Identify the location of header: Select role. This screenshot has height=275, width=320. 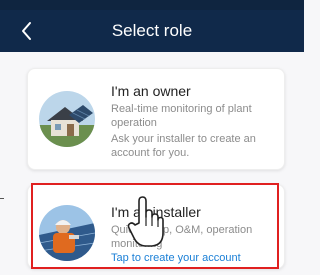
(152, 31).